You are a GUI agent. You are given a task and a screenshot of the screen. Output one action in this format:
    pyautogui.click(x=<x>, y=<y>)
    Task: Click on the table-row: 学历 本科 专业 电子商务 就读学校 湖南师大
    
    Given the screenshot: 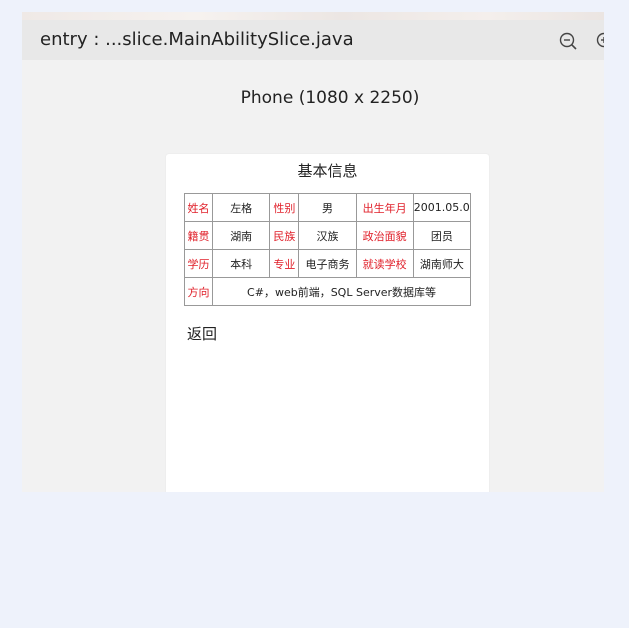 What is the action you would take?
    pyautogui.click(x=327, y=263)
    